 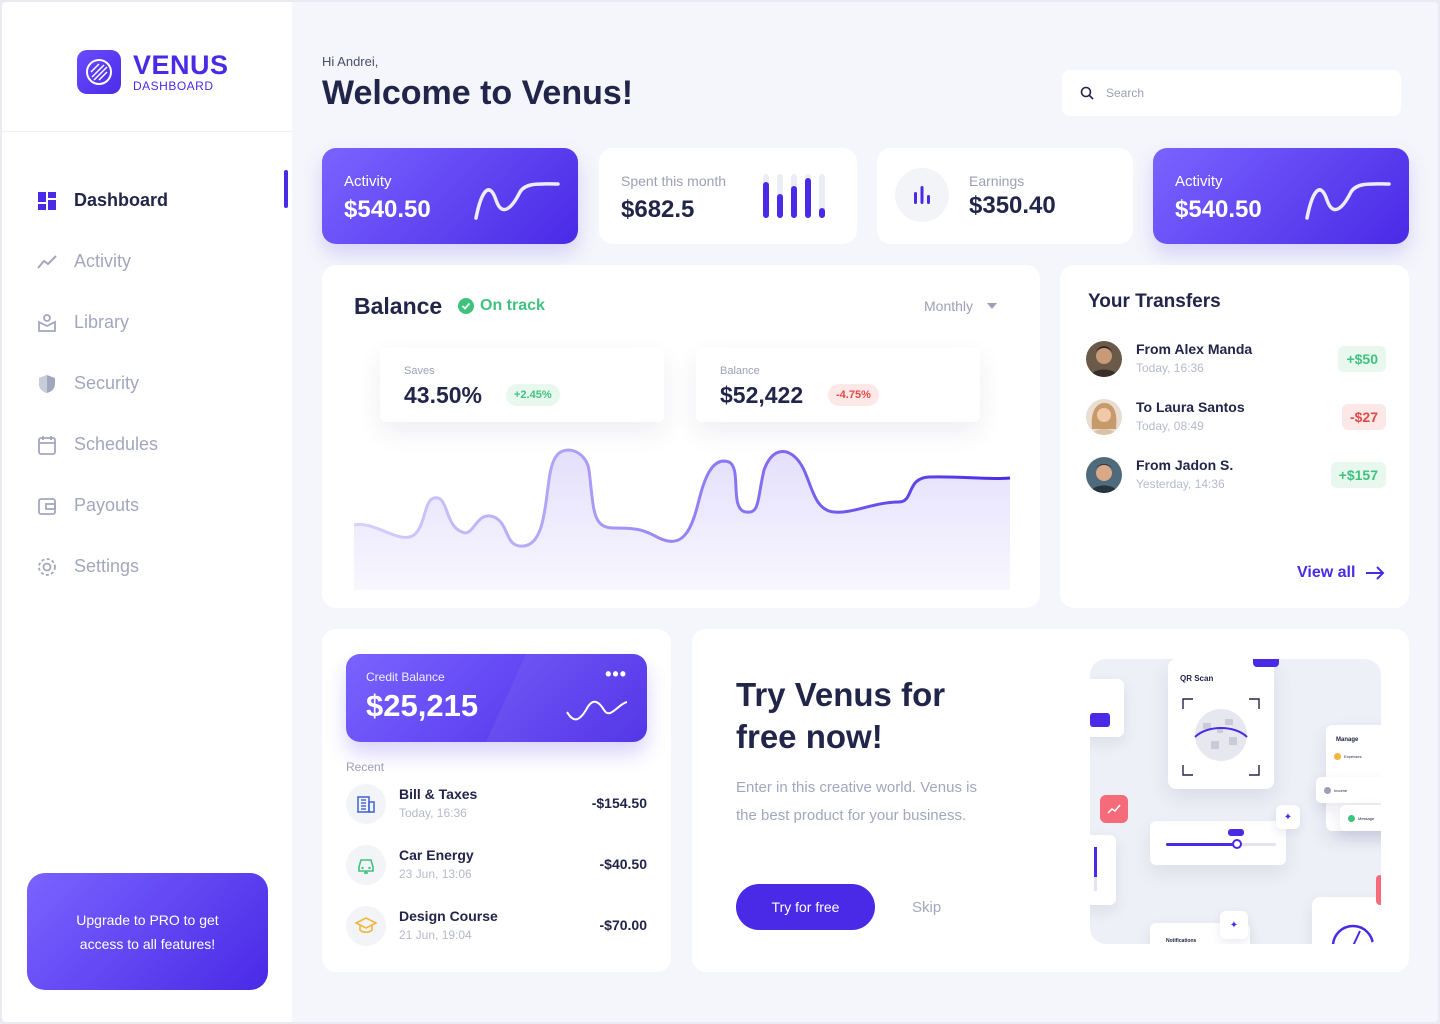 I want to click on red-edge-accent, so click(x=1378, y=890).